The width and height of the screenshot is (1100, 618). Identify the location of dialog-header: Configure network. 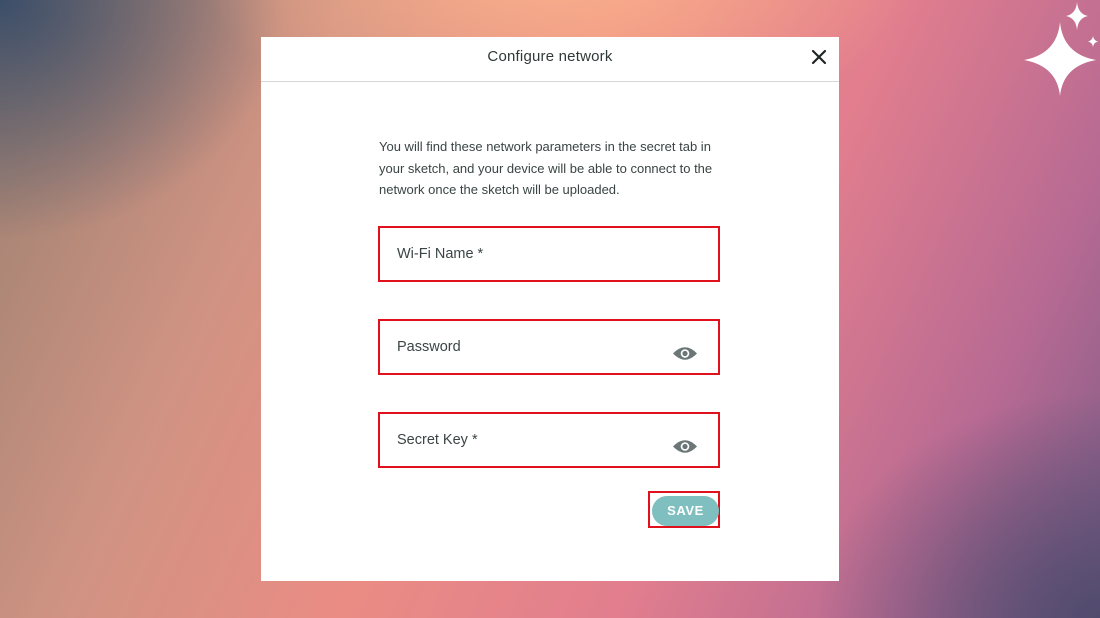
(550, 59).